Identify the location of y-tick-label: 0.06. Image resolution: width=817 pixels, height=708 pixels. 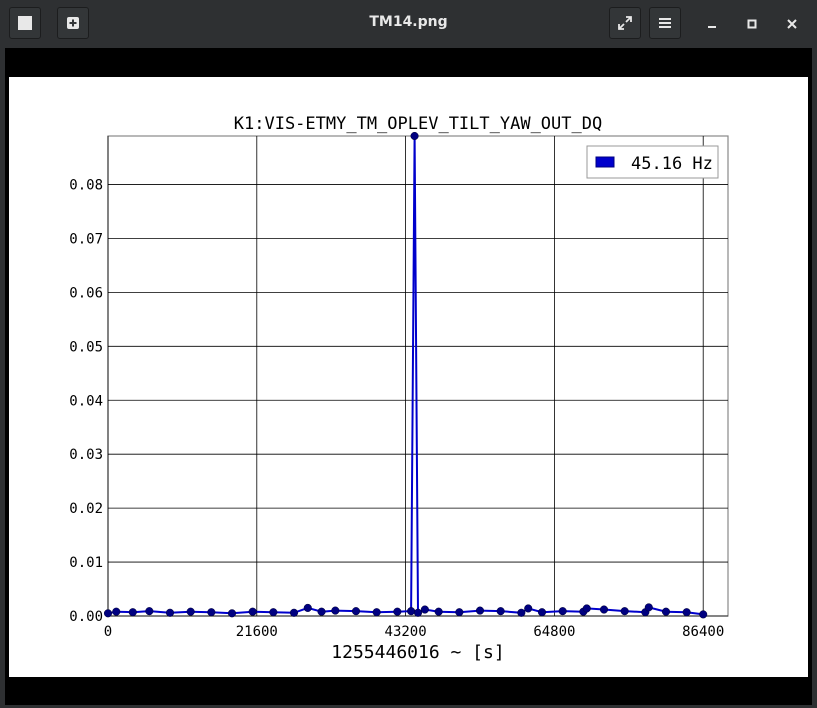
(86, 293).